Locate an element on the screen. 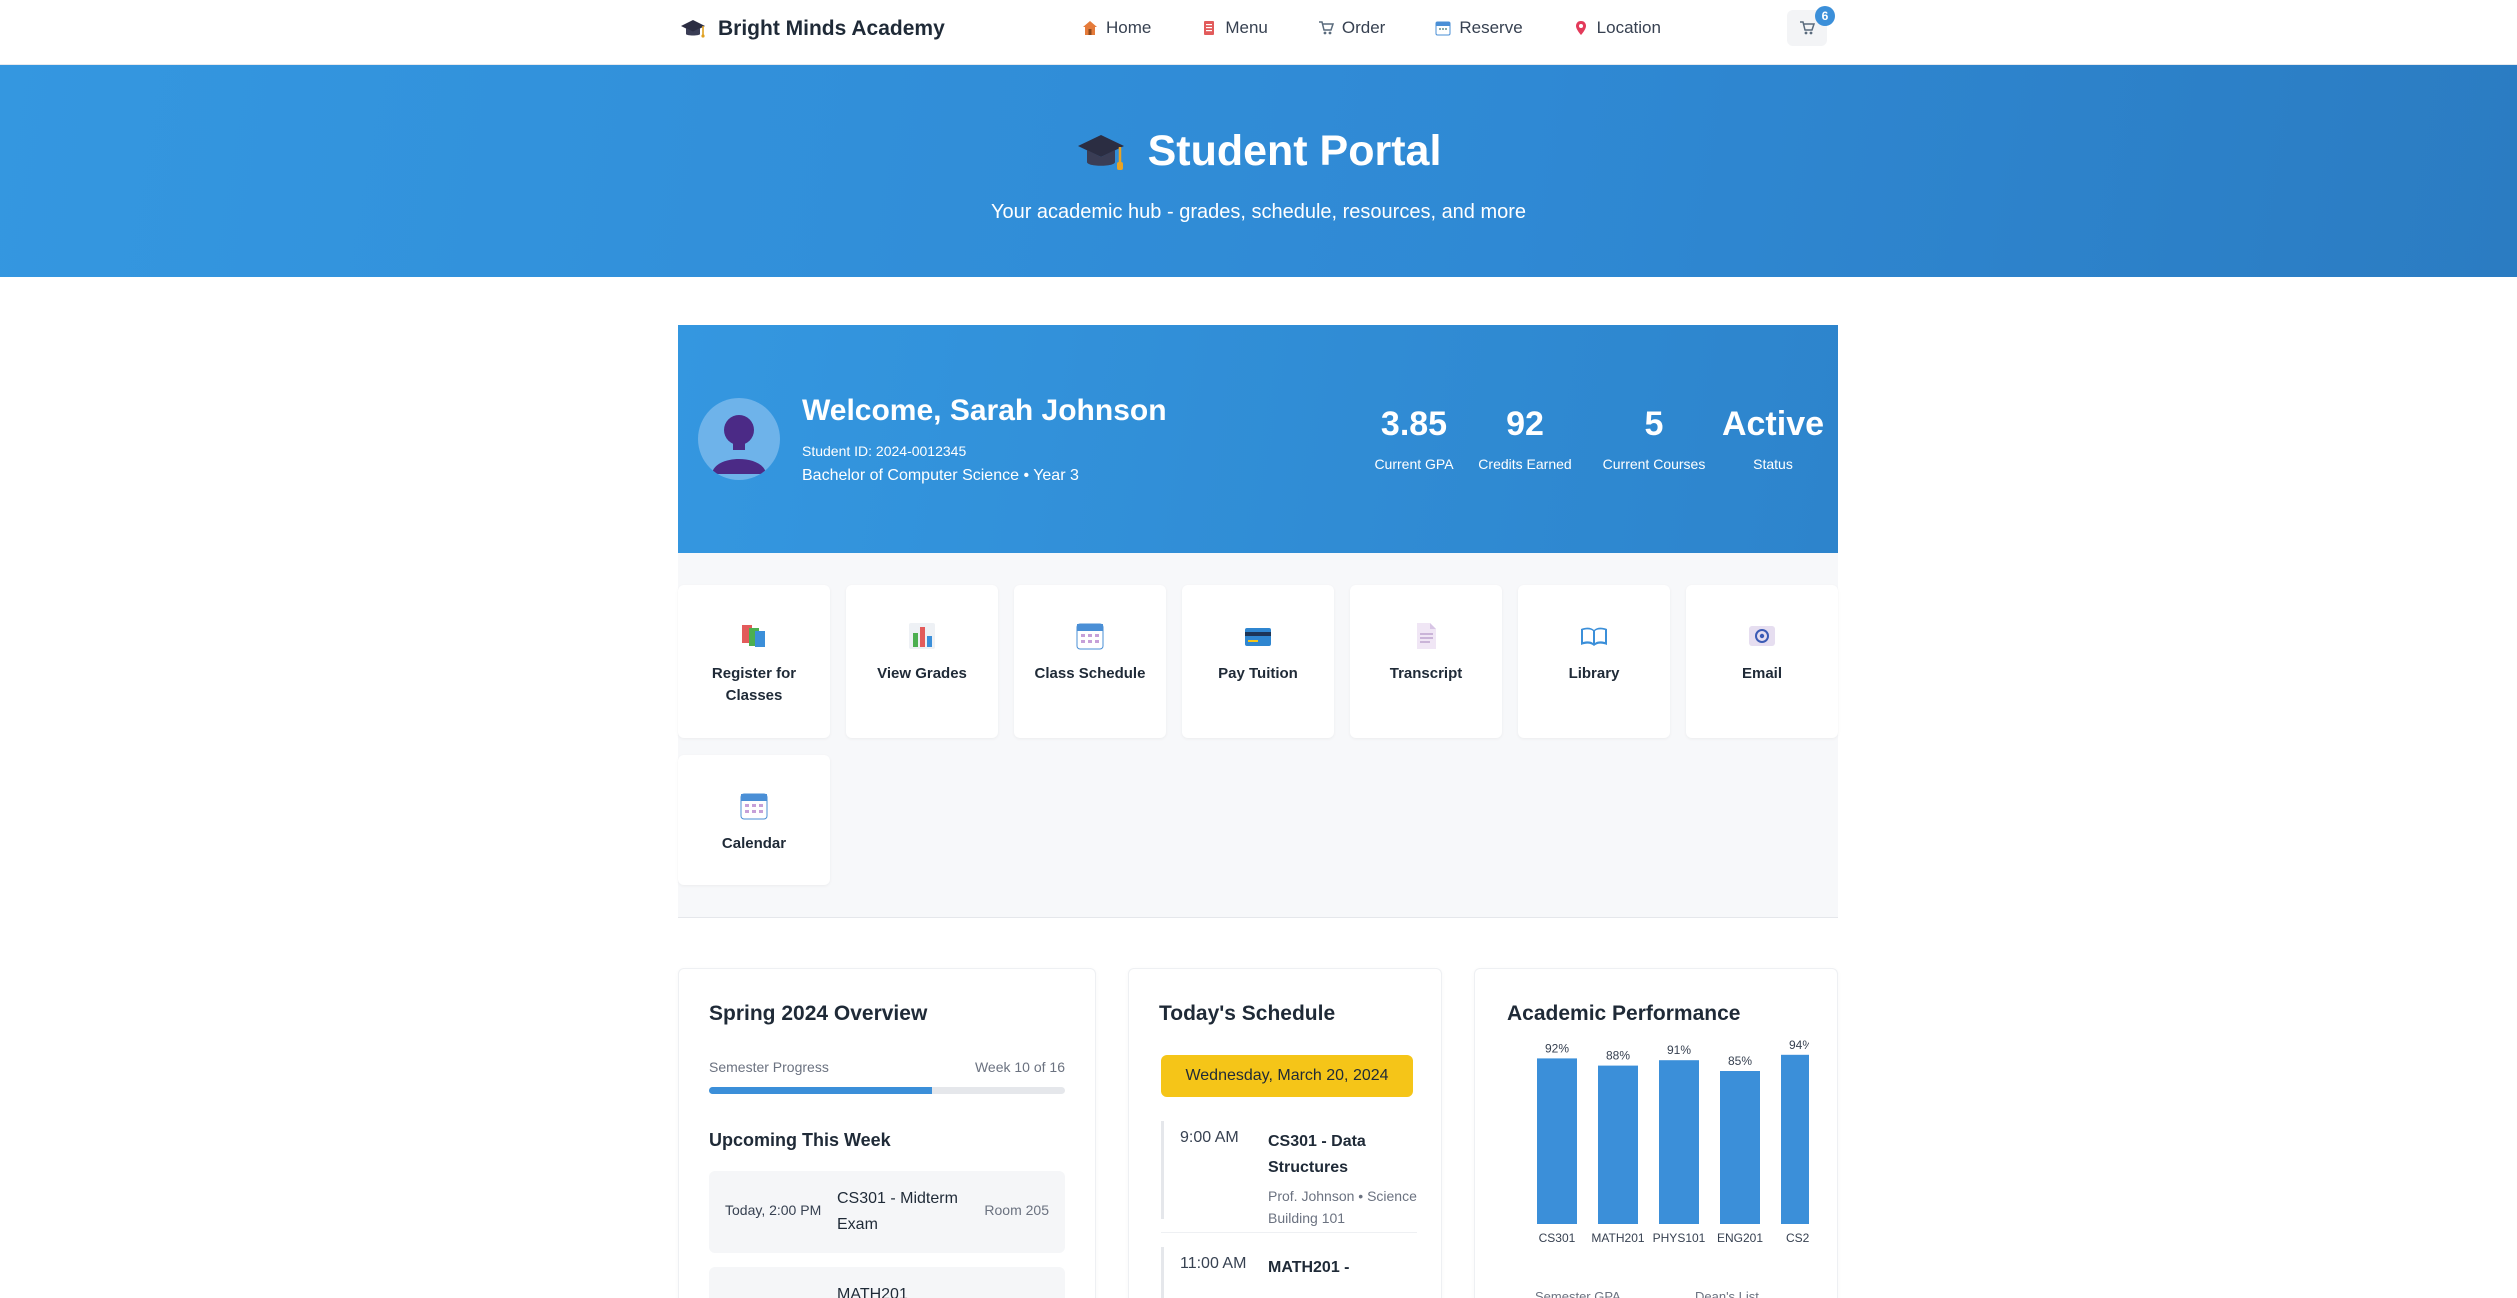  nav-home: Home is located at coordinates (1116, 28).